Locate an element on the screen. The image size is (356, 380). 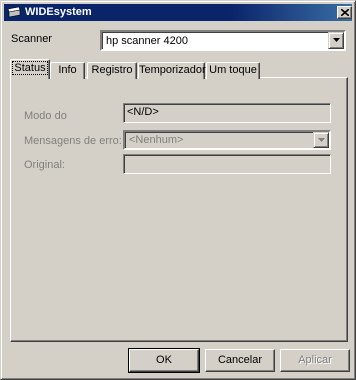
errors-select: <Nenhum> is located at coordinates (227, 140).